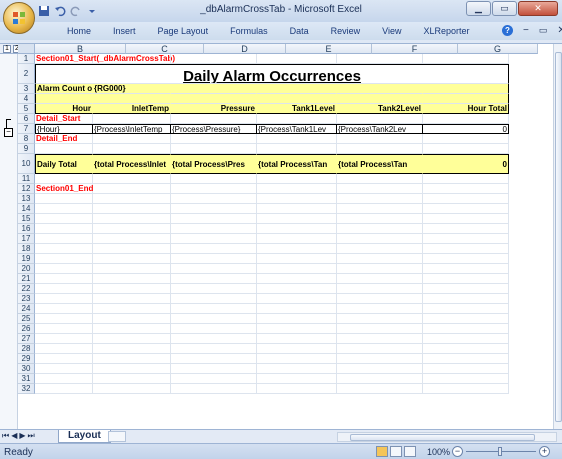 Image resolution: width=562 pixels, height=459 pixels. Describe the element at coordinates (26, 339) in the screenshot. I see `row-header-27: 27` at that location.